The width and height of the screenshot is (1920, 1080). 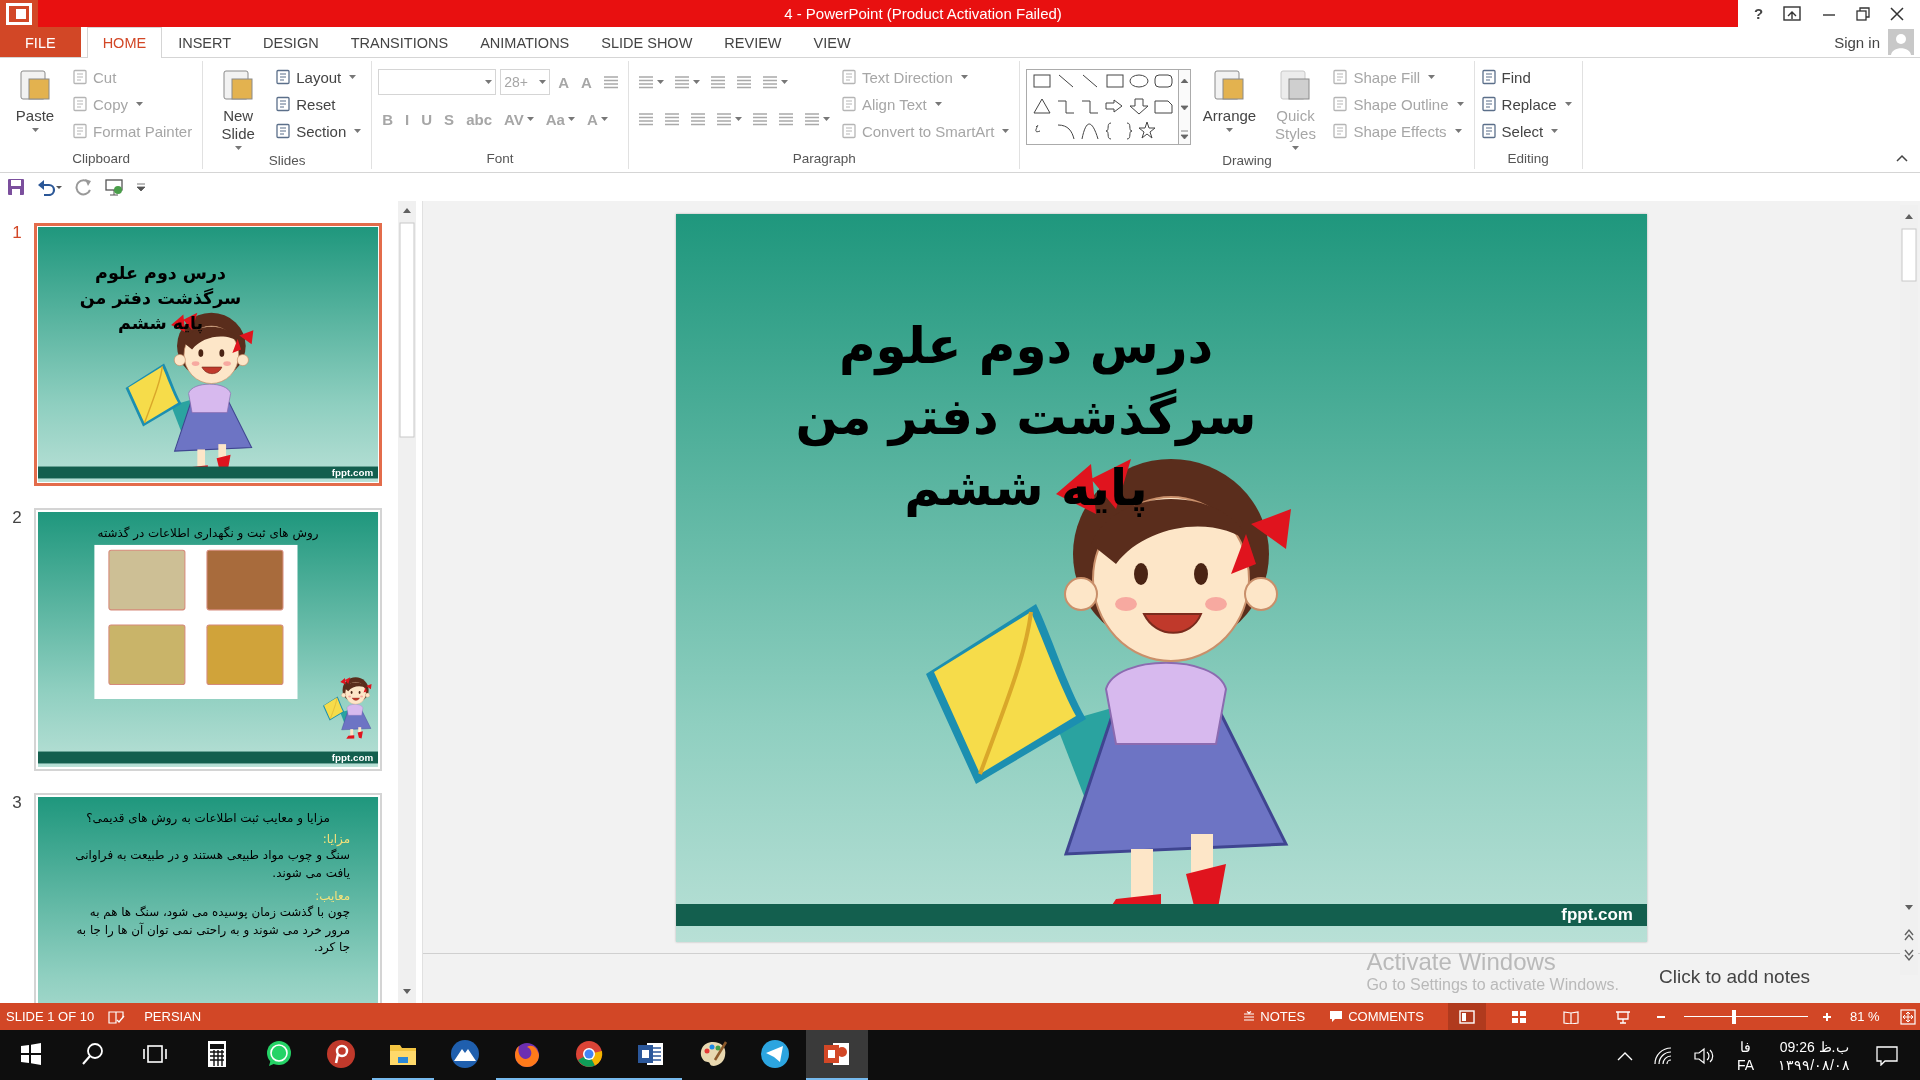 What do you see at coordinates (287, 160) in the screenshot?
I see `group-label: Slides` at bounding box center [287, 160].